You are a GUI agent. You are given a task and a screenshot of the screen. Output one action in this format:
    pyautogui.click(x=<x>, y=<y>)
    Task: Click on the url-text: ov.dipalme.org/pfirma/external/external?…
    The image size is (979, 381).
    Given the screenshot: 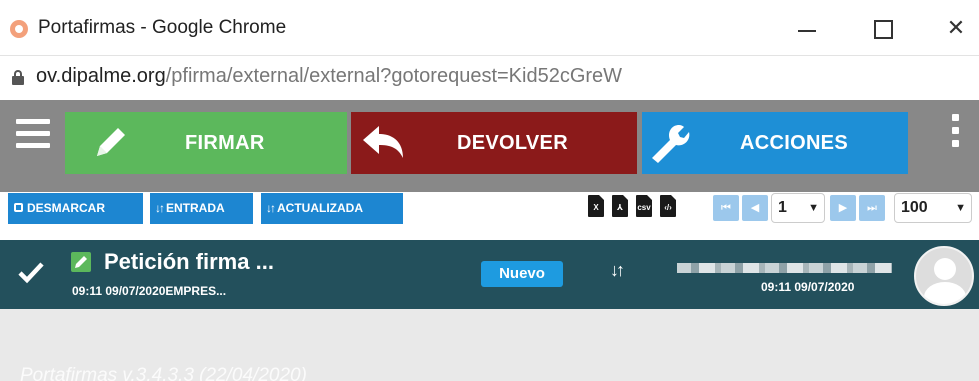 What is the action you would take?
    pyautogui.click(x=329, y=76)
    